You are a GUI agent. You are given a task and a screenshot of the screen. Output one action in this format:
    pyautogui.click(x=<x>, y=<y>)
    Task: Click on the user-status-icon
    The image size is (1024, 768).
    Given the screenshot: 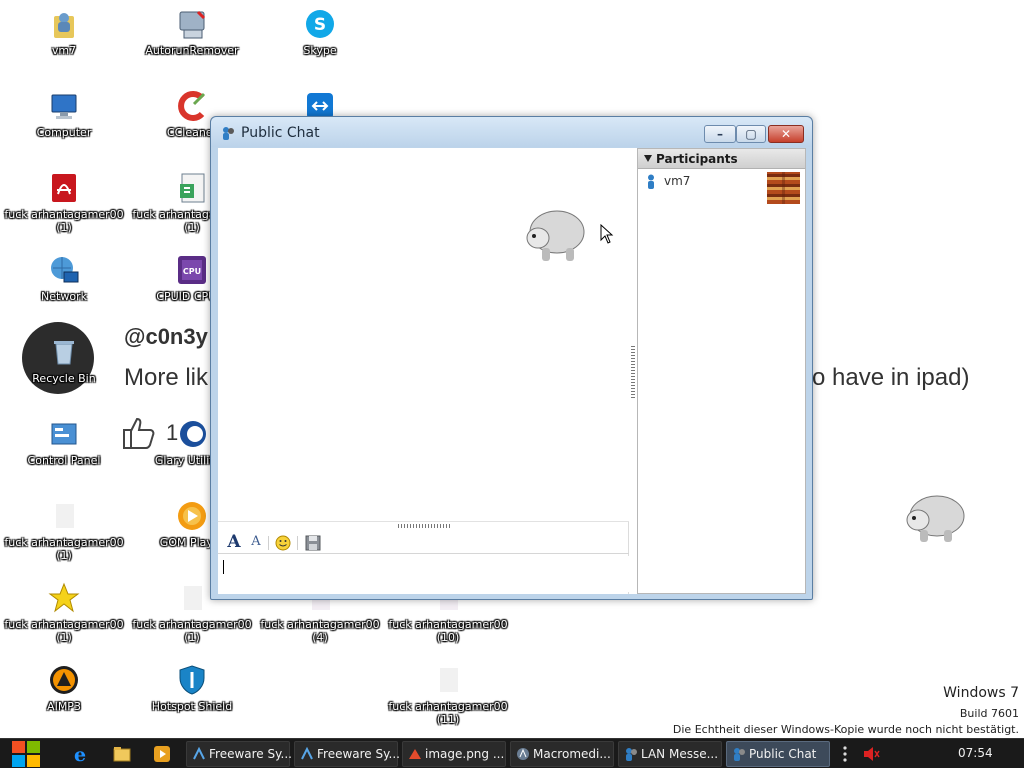 What is the action you would take?
    pyautogui.click(x=651, y=181)
    